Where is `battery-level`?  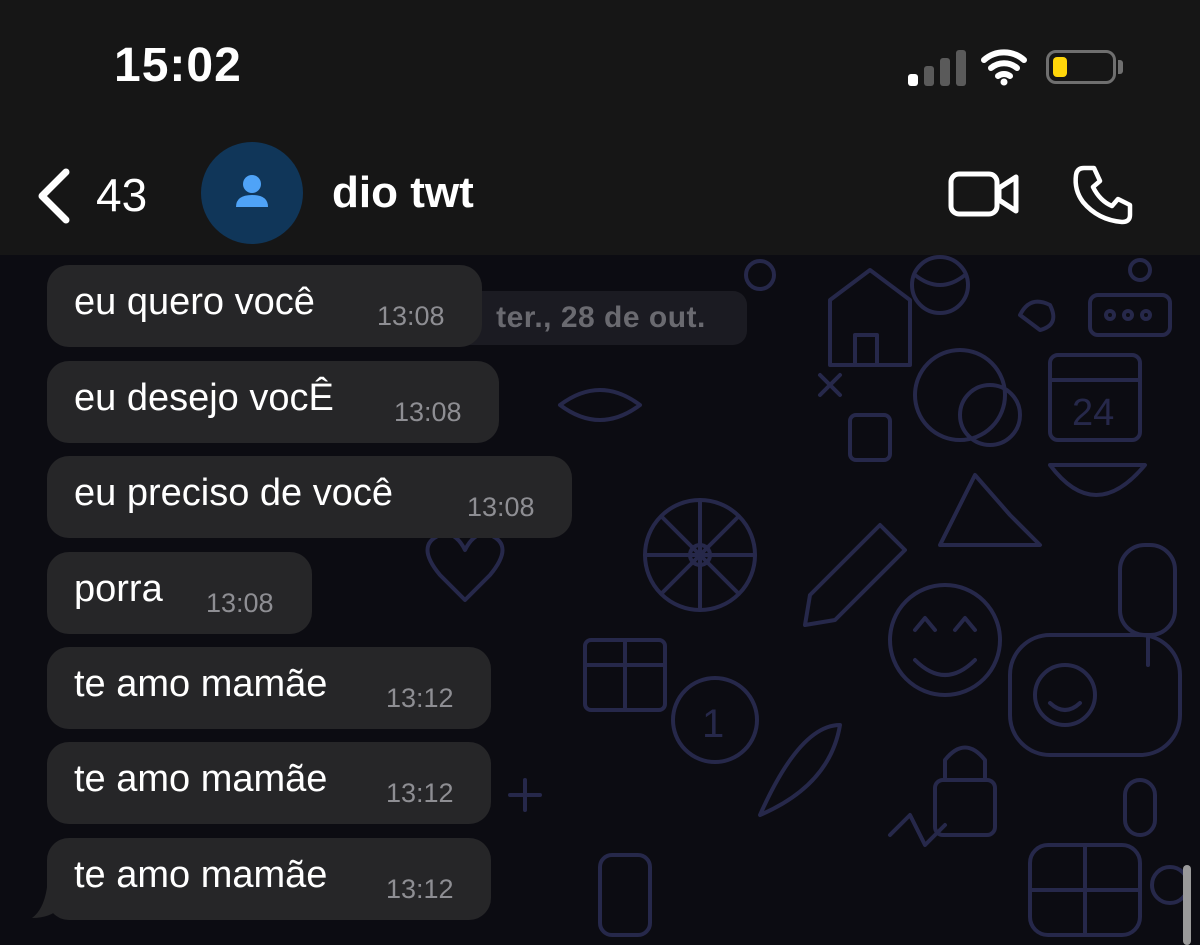 battery-level is located at coordinates (1060, 67).